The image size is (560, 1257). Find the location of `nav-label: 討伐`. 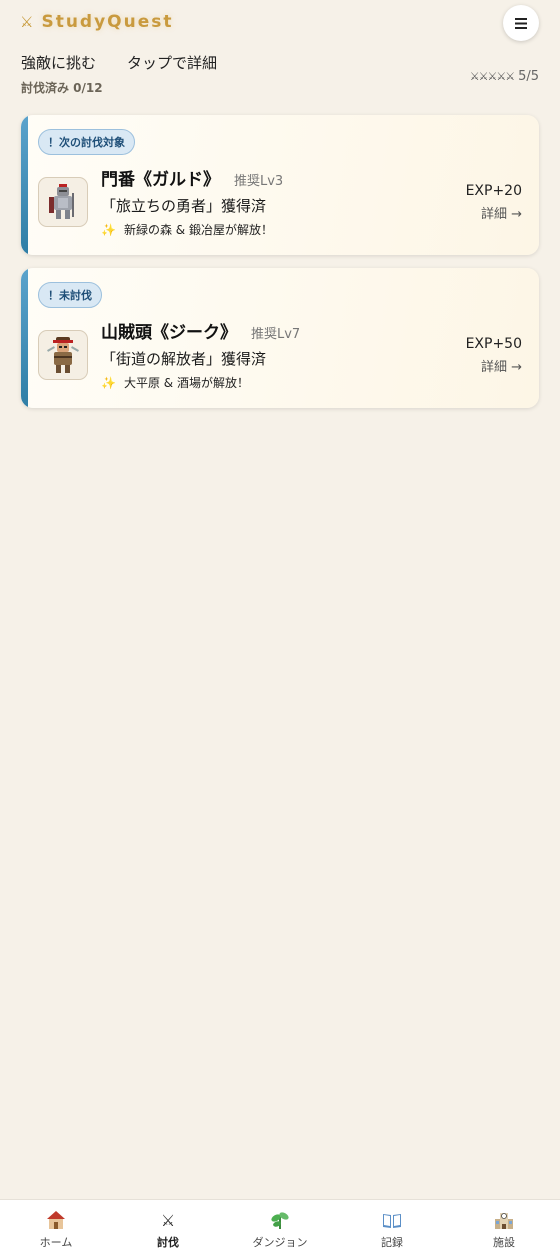

nav-label: 討伐 is located at coordinates (168, 1242).